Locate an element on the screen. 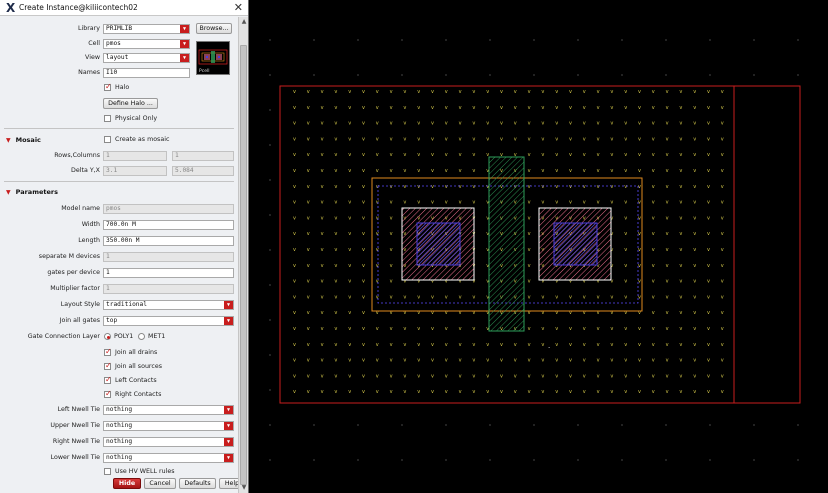 This screenshot has height=493, width=828. right-nwell-tie-combo: nothing ▼ is located at coordinates (168, 442).